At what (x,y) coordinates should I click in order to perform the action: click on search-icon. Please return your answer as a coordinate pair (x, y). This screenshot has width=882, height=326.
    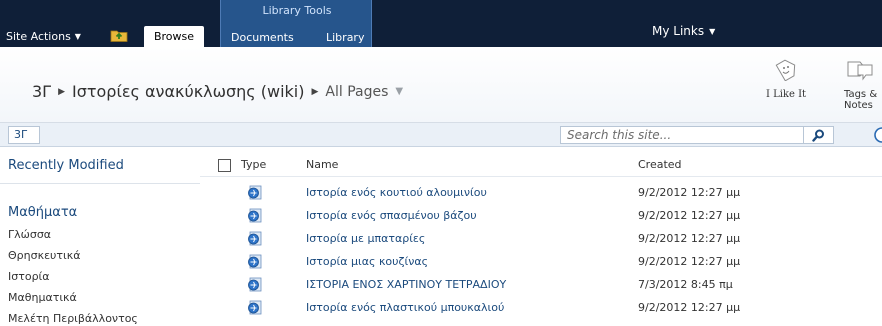
    Looking at the image, I should click on (818, 135).